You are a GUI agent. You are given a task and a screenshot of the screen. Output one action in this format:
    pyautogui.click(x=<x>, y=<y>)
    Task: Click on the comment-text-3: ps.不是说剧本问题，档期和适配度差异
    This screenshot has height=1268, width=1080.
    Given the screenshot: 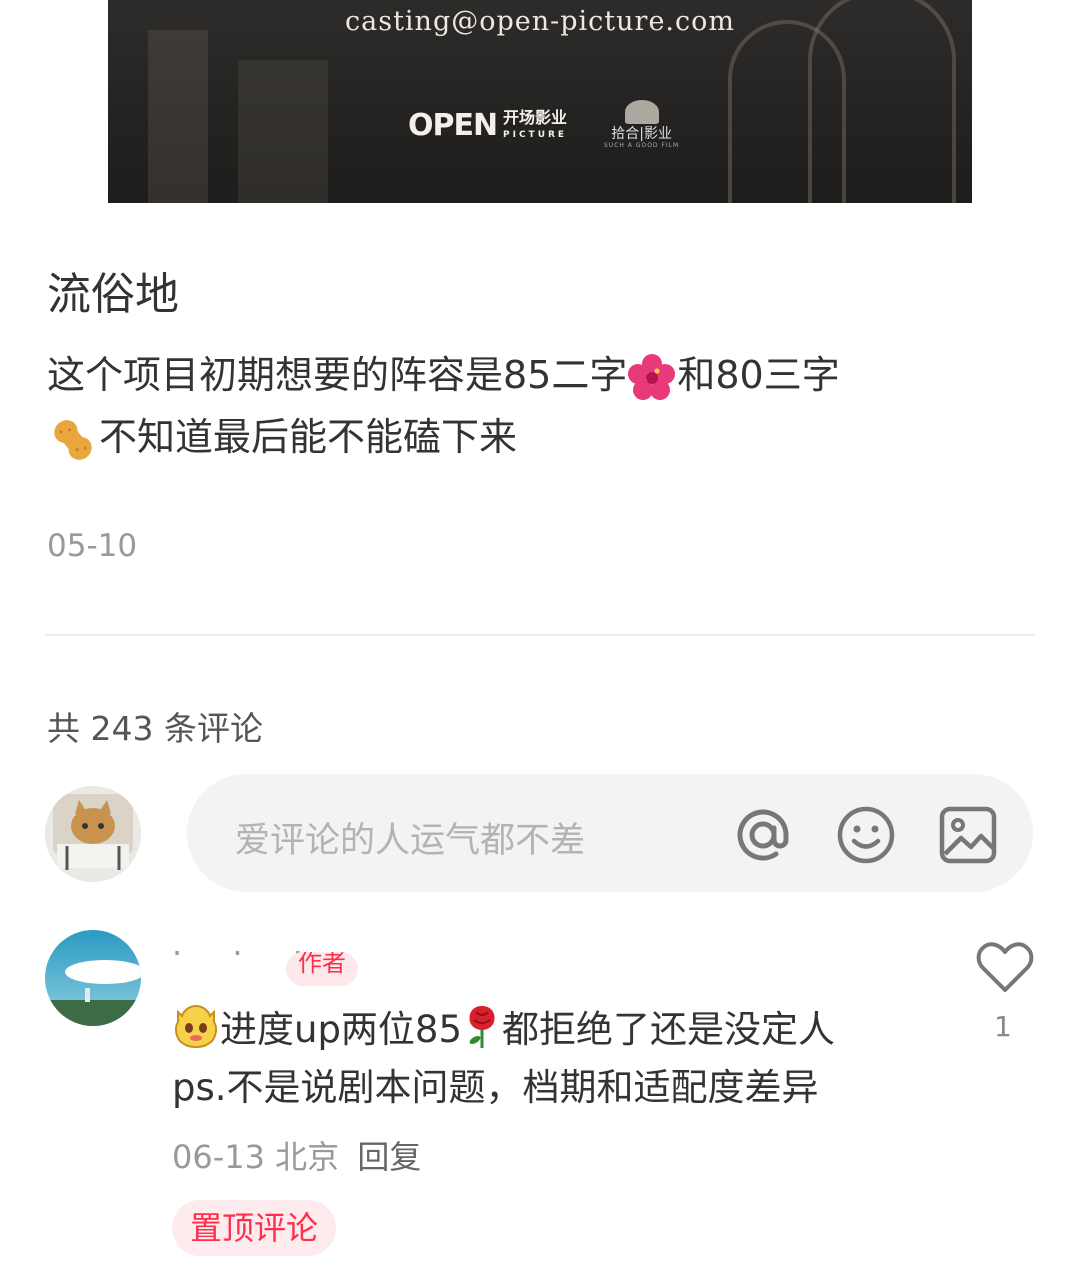 What is the action you would take?
    pyautogui.click(x=495, y=1087)
    